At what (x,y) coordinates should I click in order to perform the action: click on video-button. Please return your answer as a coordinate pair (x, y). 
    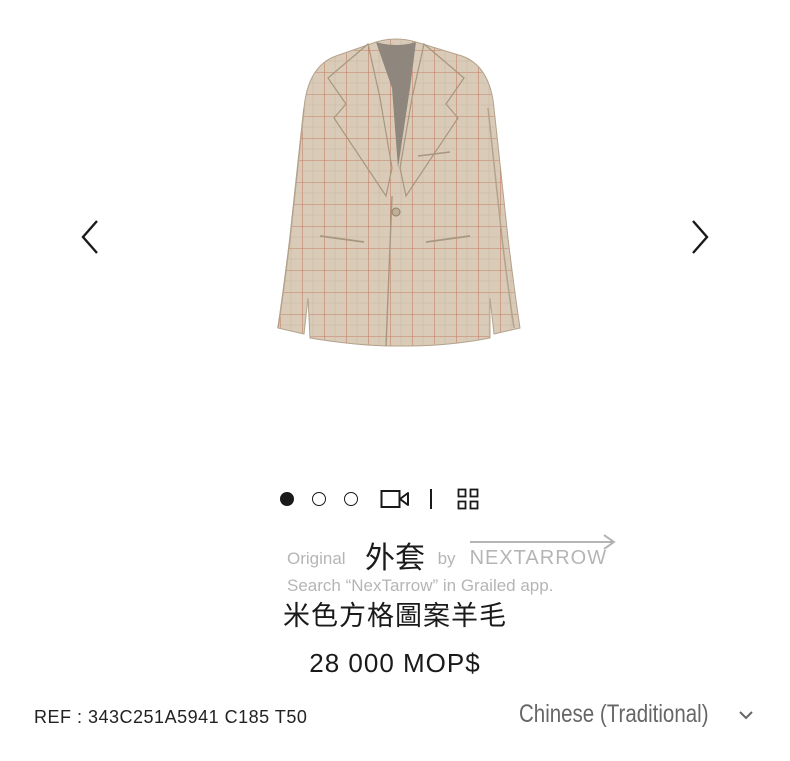
    Looking at the image, I should click on (395, 499).